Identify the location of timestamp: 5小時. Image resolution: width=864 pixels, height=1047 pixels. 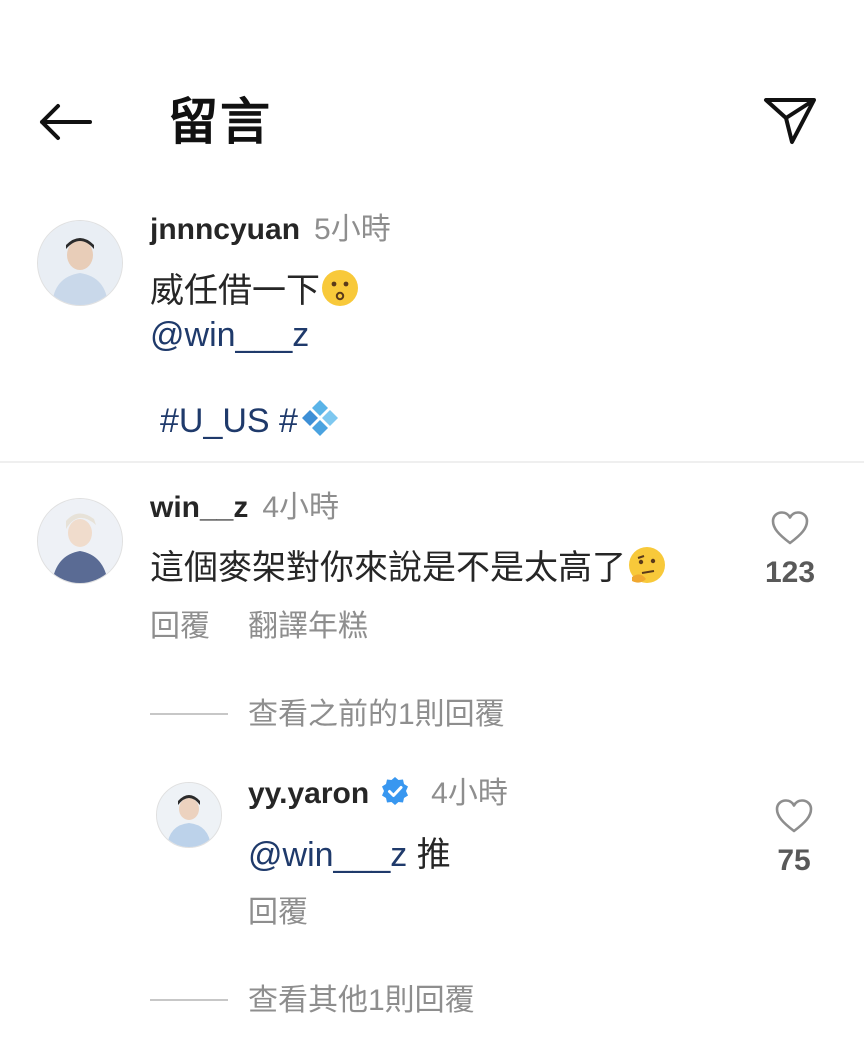
(352, 229).